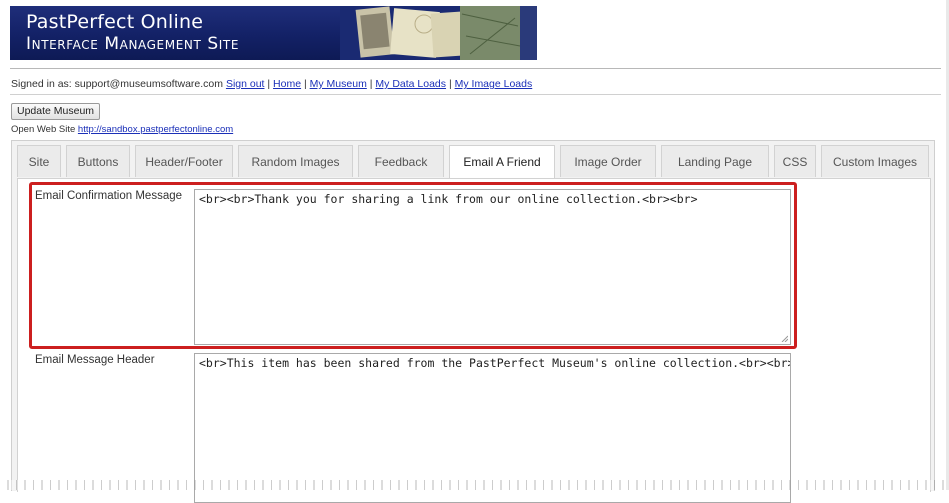  Describe the element at coordinates (184, 161) in the screenshot. I see `tab-header-footer: Header/Footer` at that location.